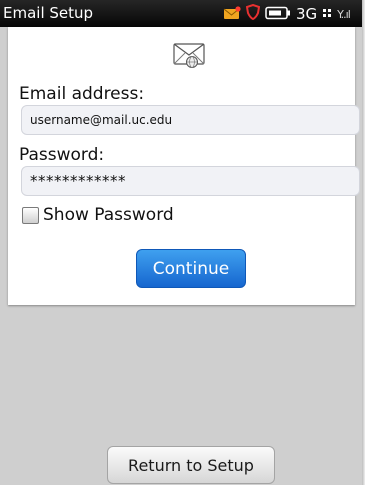 Image resolution: width=365 pixels, height=485 pixels. What do you see at coordinates (190, 120) in the screenshot?
I see `email-field: username@mail.uc.edu` at bounding box center [190, 120].